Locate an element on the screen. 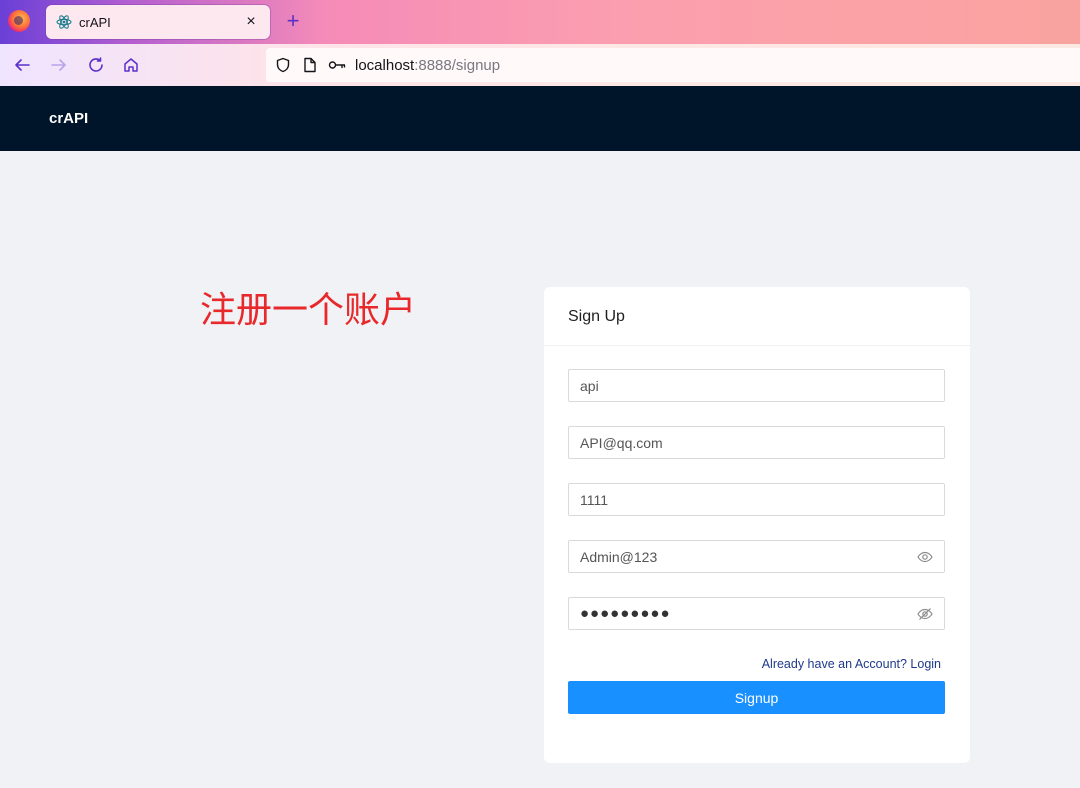  signup-button: Signup is located at coordinates (756, 697).